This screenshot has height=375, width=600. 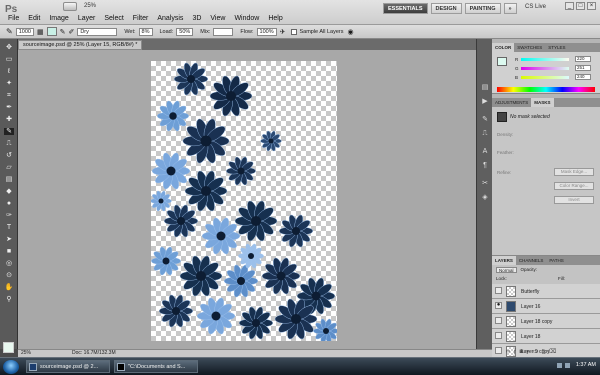 I want to click on brush-panel-icon: ▦, so click(x=40, y=32).